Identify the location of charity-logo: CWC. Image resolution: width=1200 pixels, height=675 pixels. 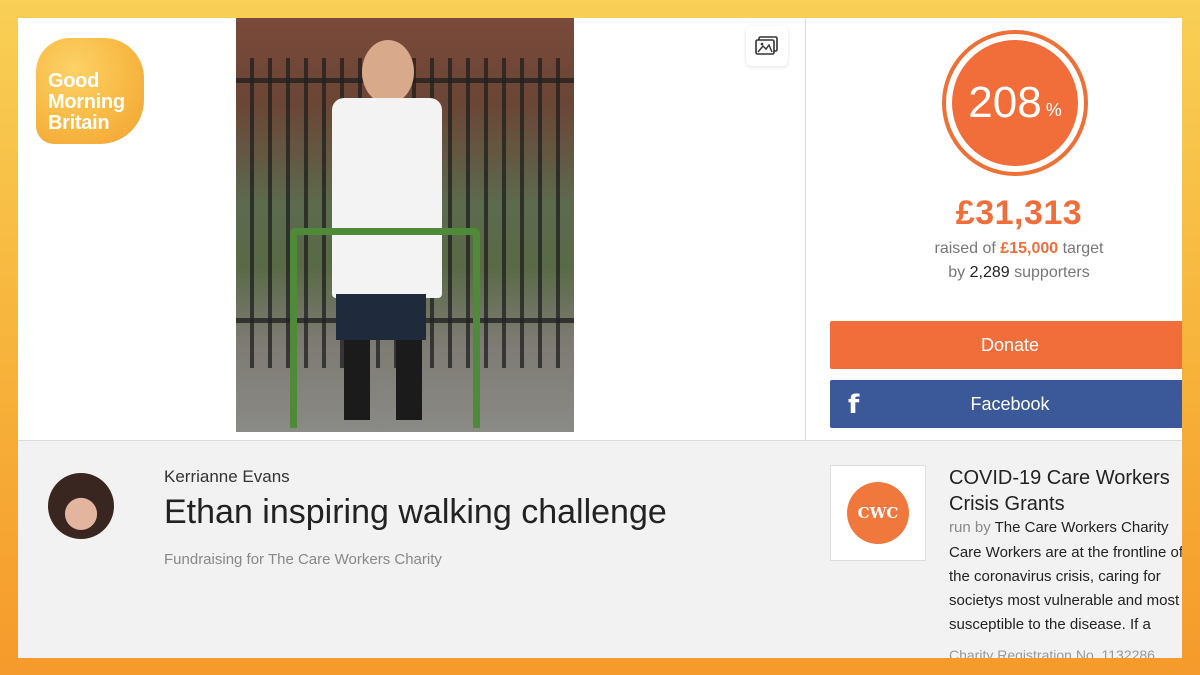
(878, 513).